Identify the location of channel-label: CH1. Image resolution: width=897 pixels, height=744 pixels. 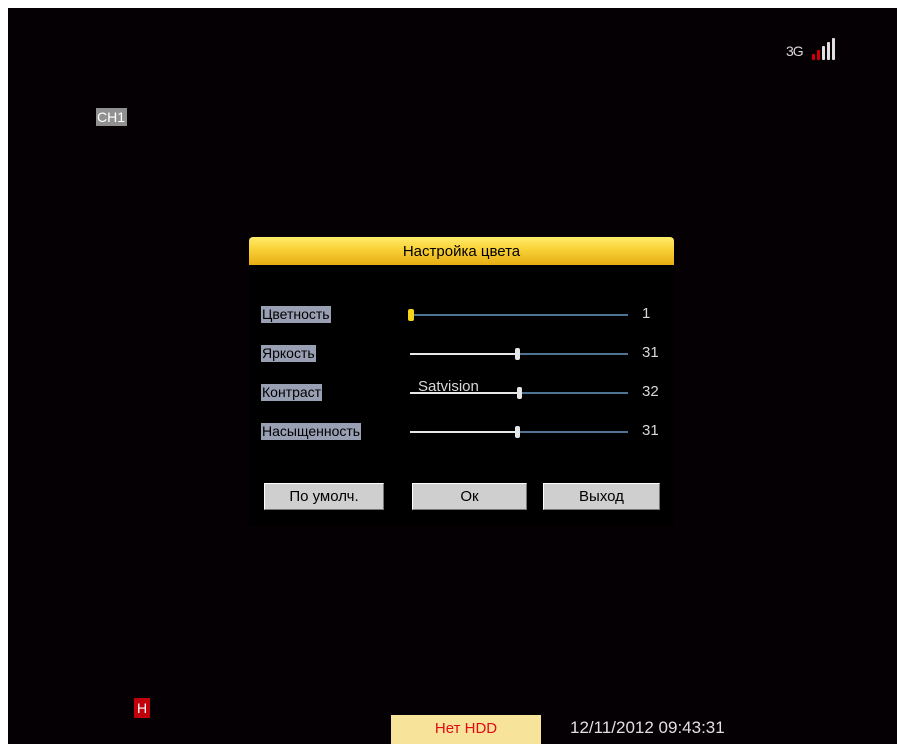
(112, 117).